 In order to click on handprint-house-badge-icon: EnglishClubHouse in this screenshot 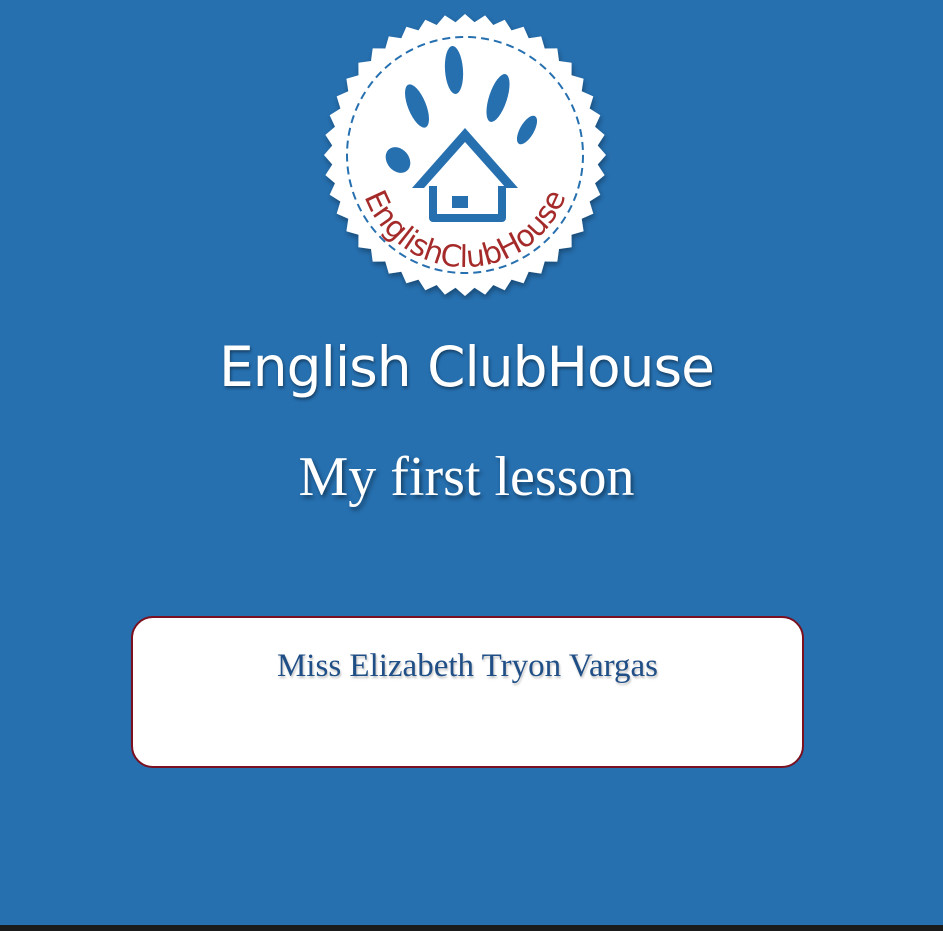, I will do `click(465, 155)`.